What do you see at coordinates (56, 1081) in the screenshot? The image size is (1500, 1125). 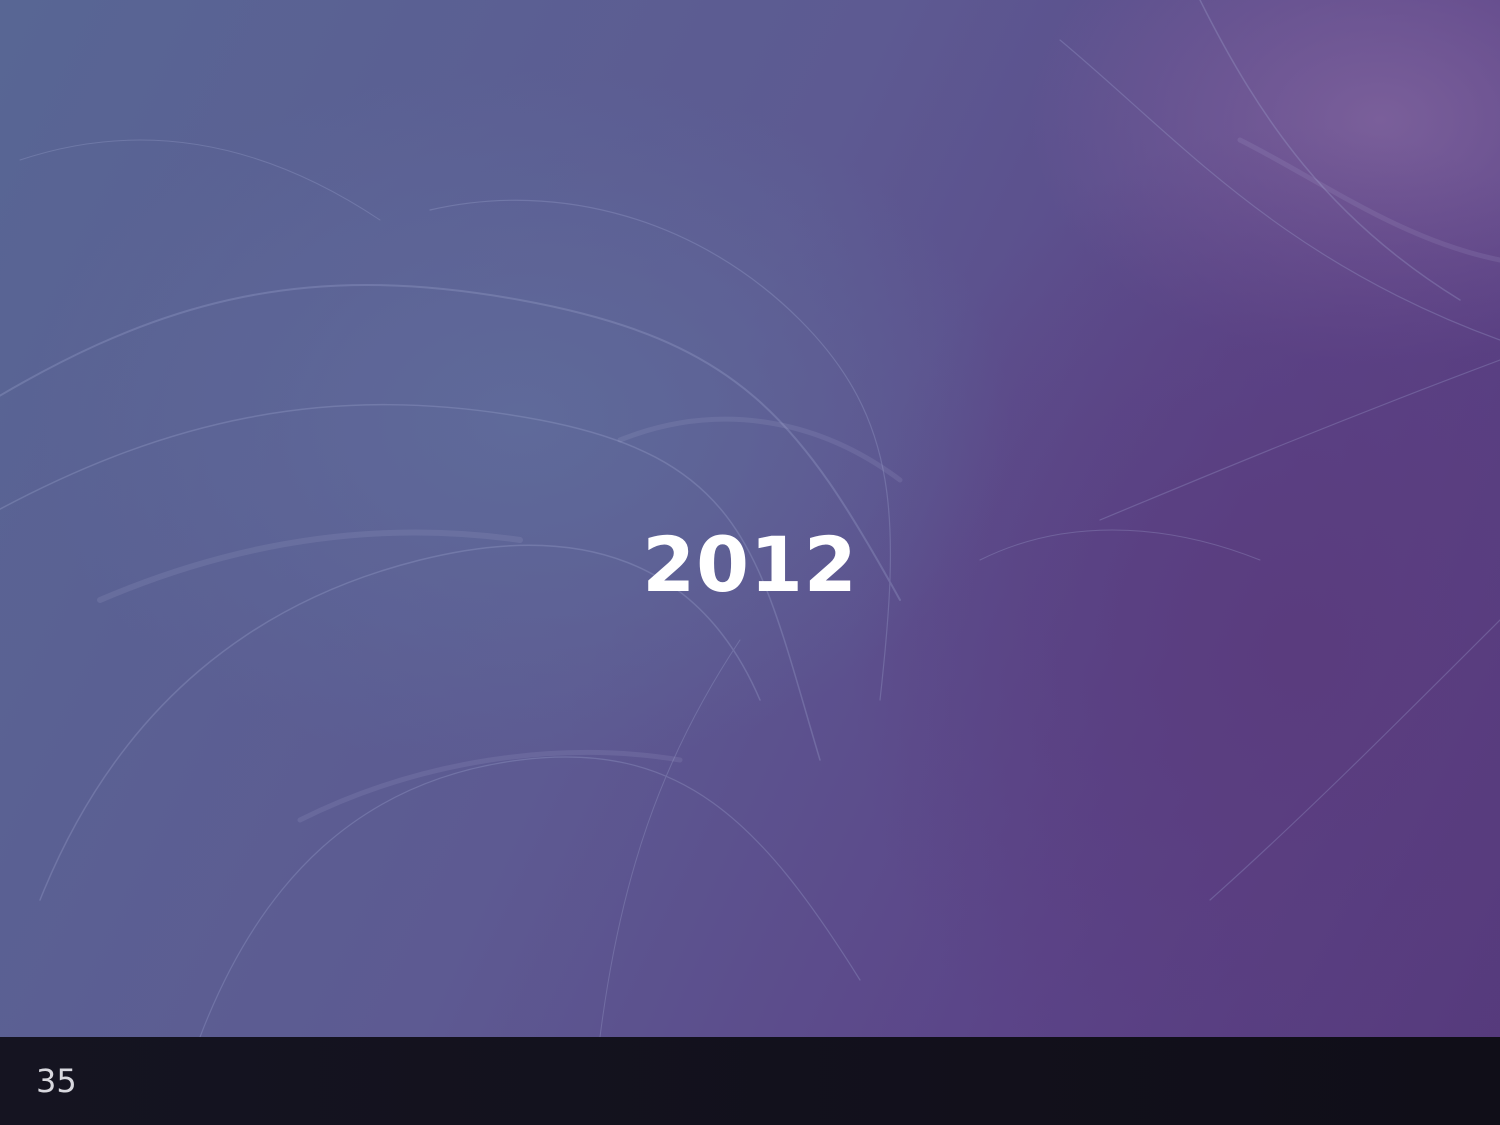 I see `page-number: 35` at bounding box center [56, 1081].